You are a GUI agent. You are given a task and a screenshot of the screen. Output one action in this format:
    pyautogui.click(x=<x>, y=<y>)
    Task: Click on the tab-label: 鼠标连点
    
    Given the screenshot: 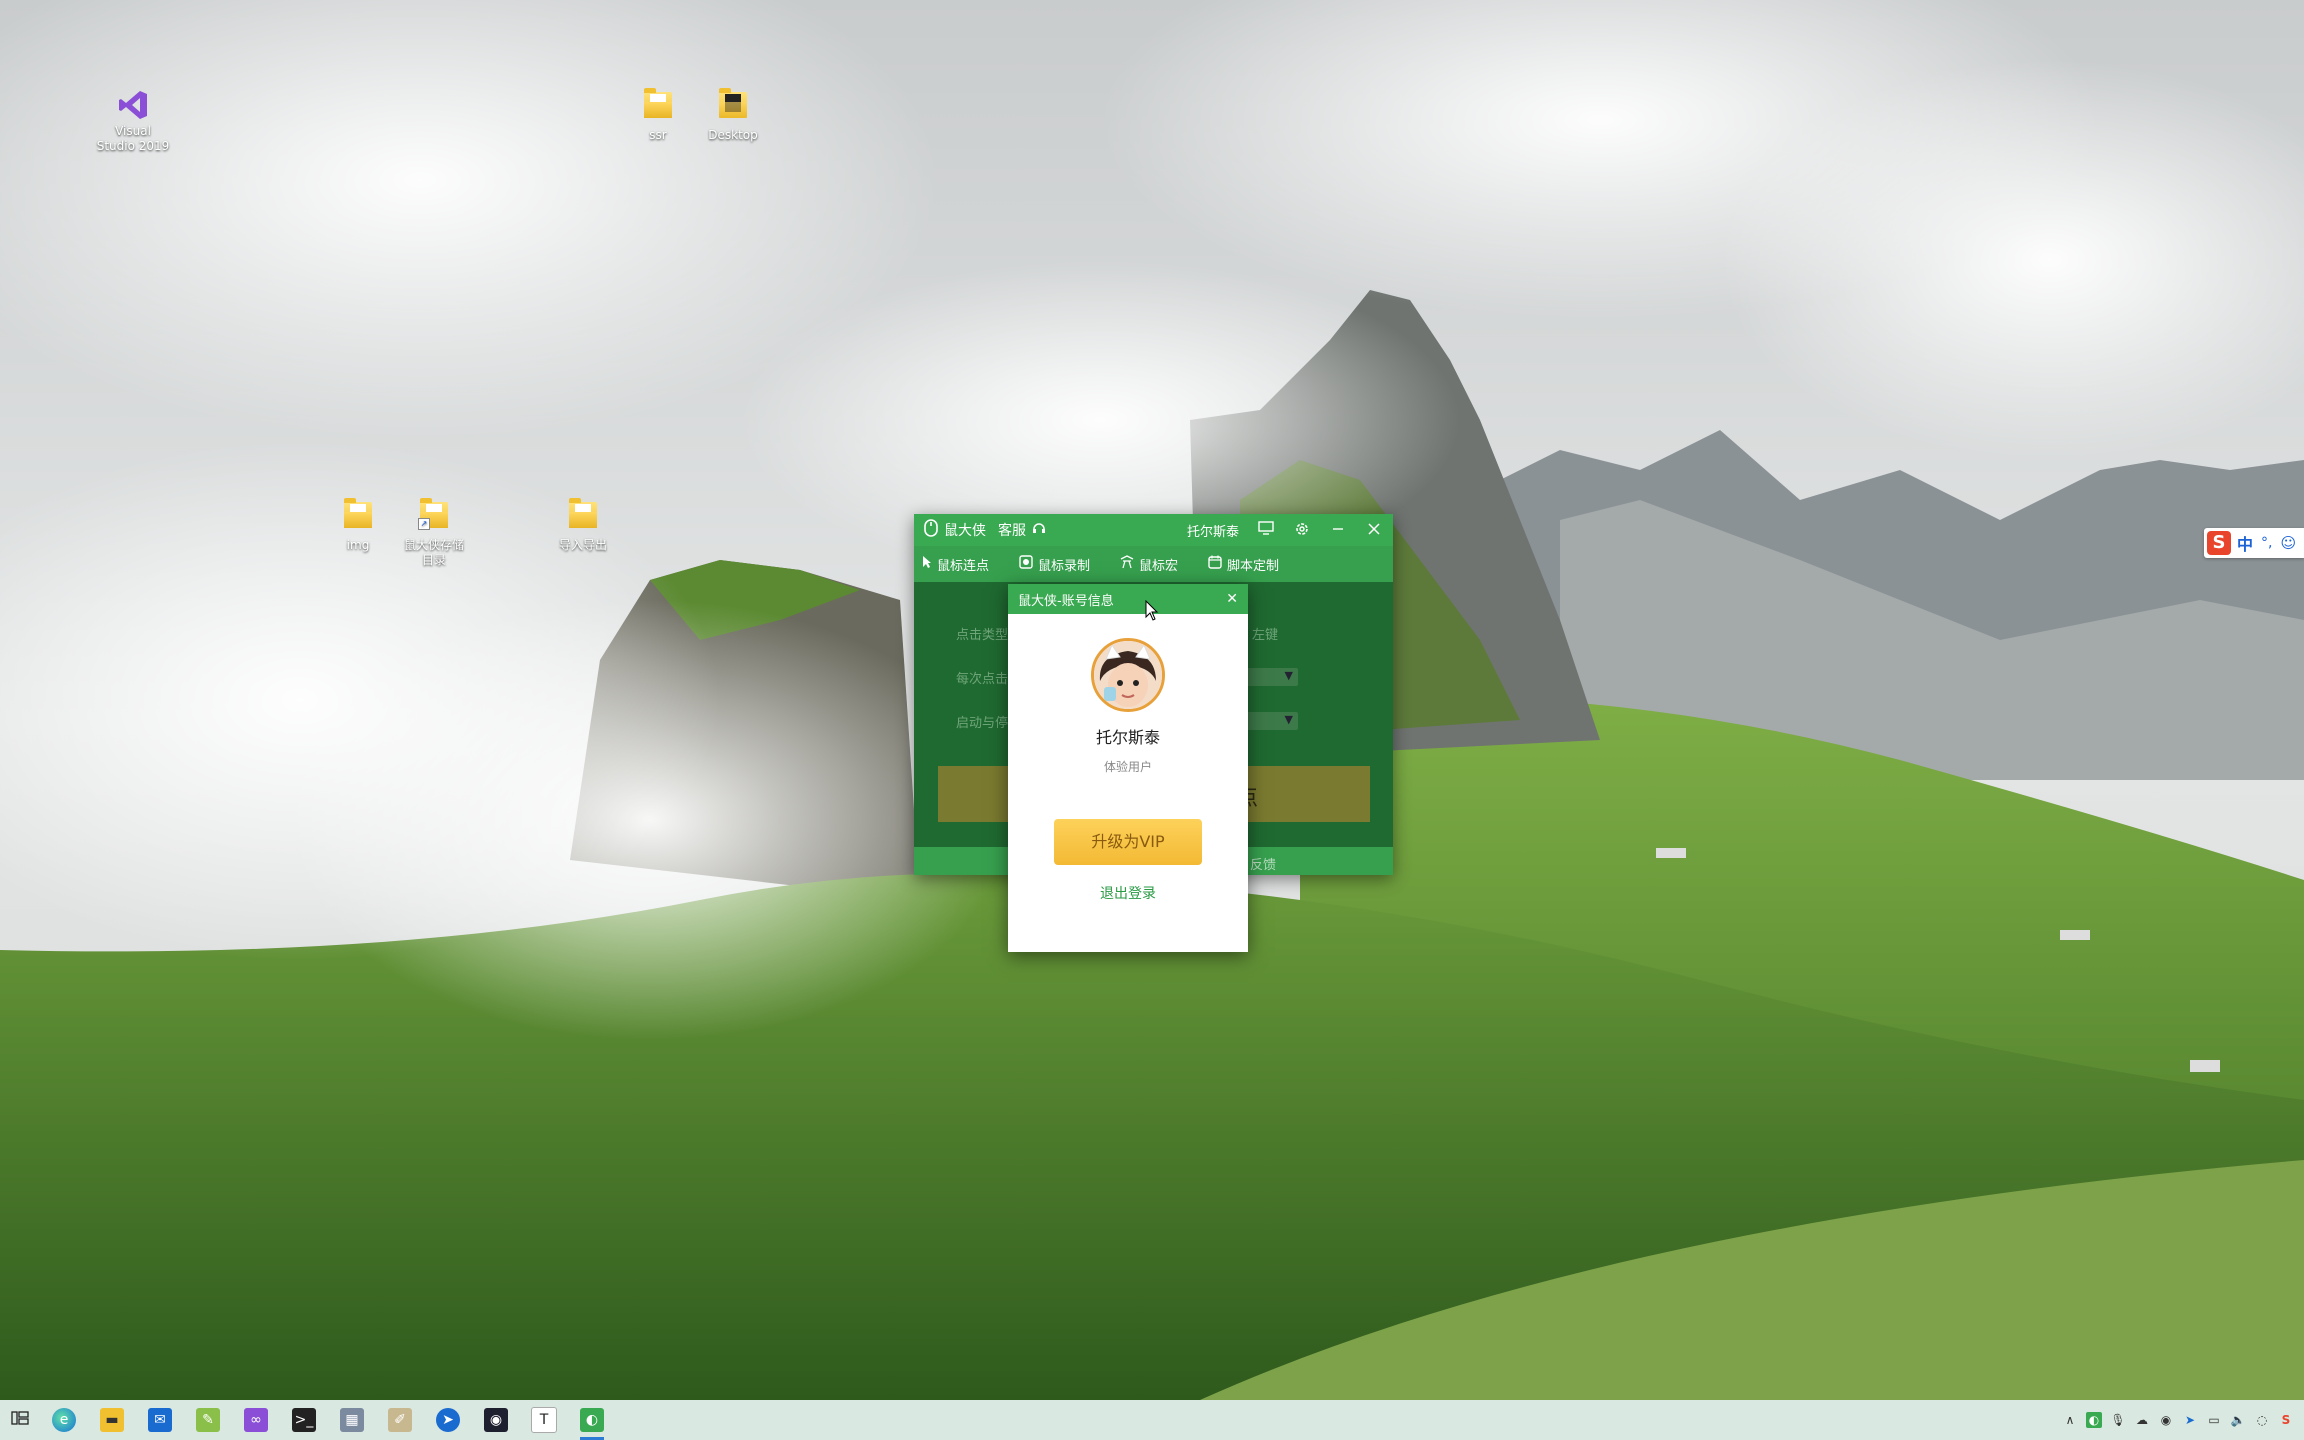 What is the action you would take?
    pyautogui.click(x=963, y=566)
    